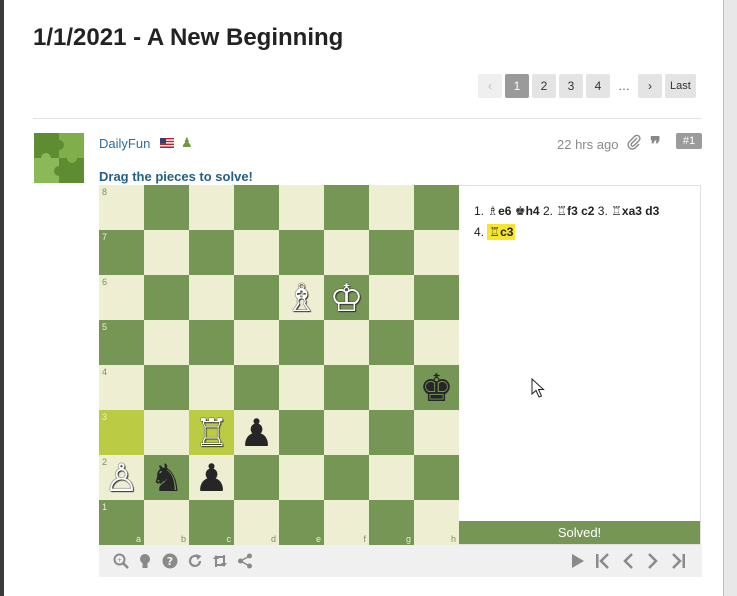 The image size is (737, 596). What do you see at coordinates (578, 561) in the screenshot?
I see `play-icon` at bounding box center [578, 561].